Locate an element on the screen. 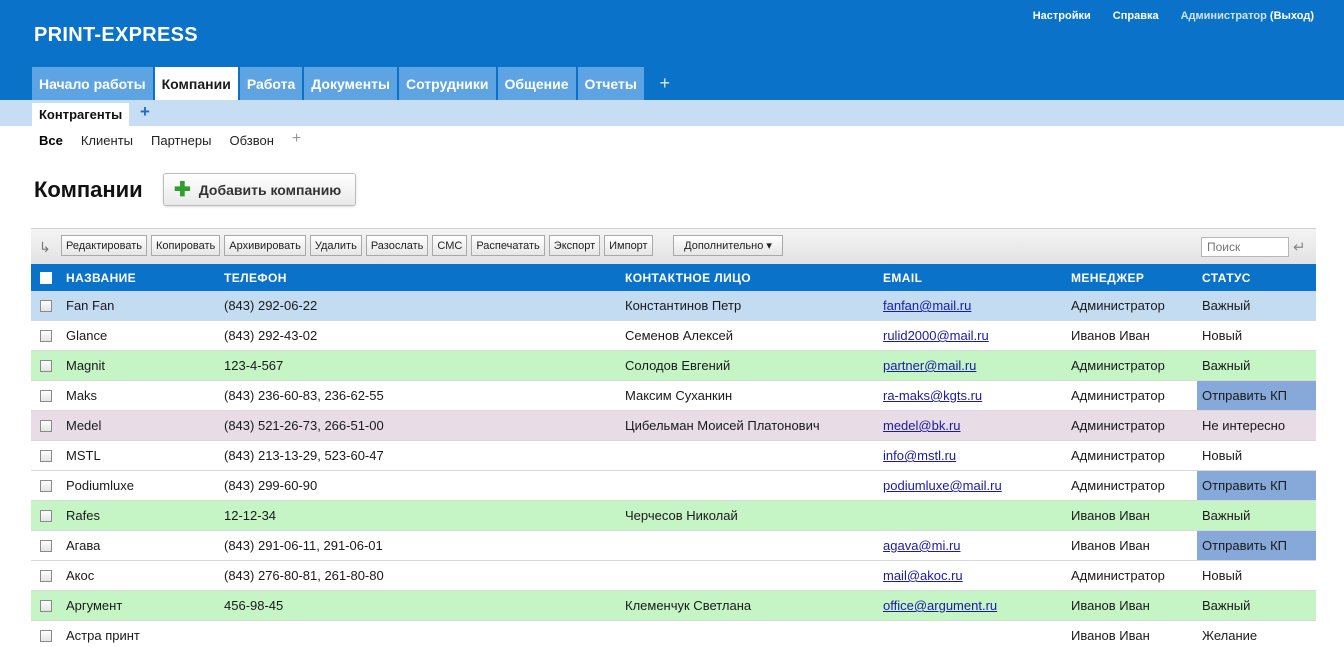 Image resolution: width=1344 pixels, height=647 pixels. email-cell: partner@mail.ru is located at coordinates (929, 365).